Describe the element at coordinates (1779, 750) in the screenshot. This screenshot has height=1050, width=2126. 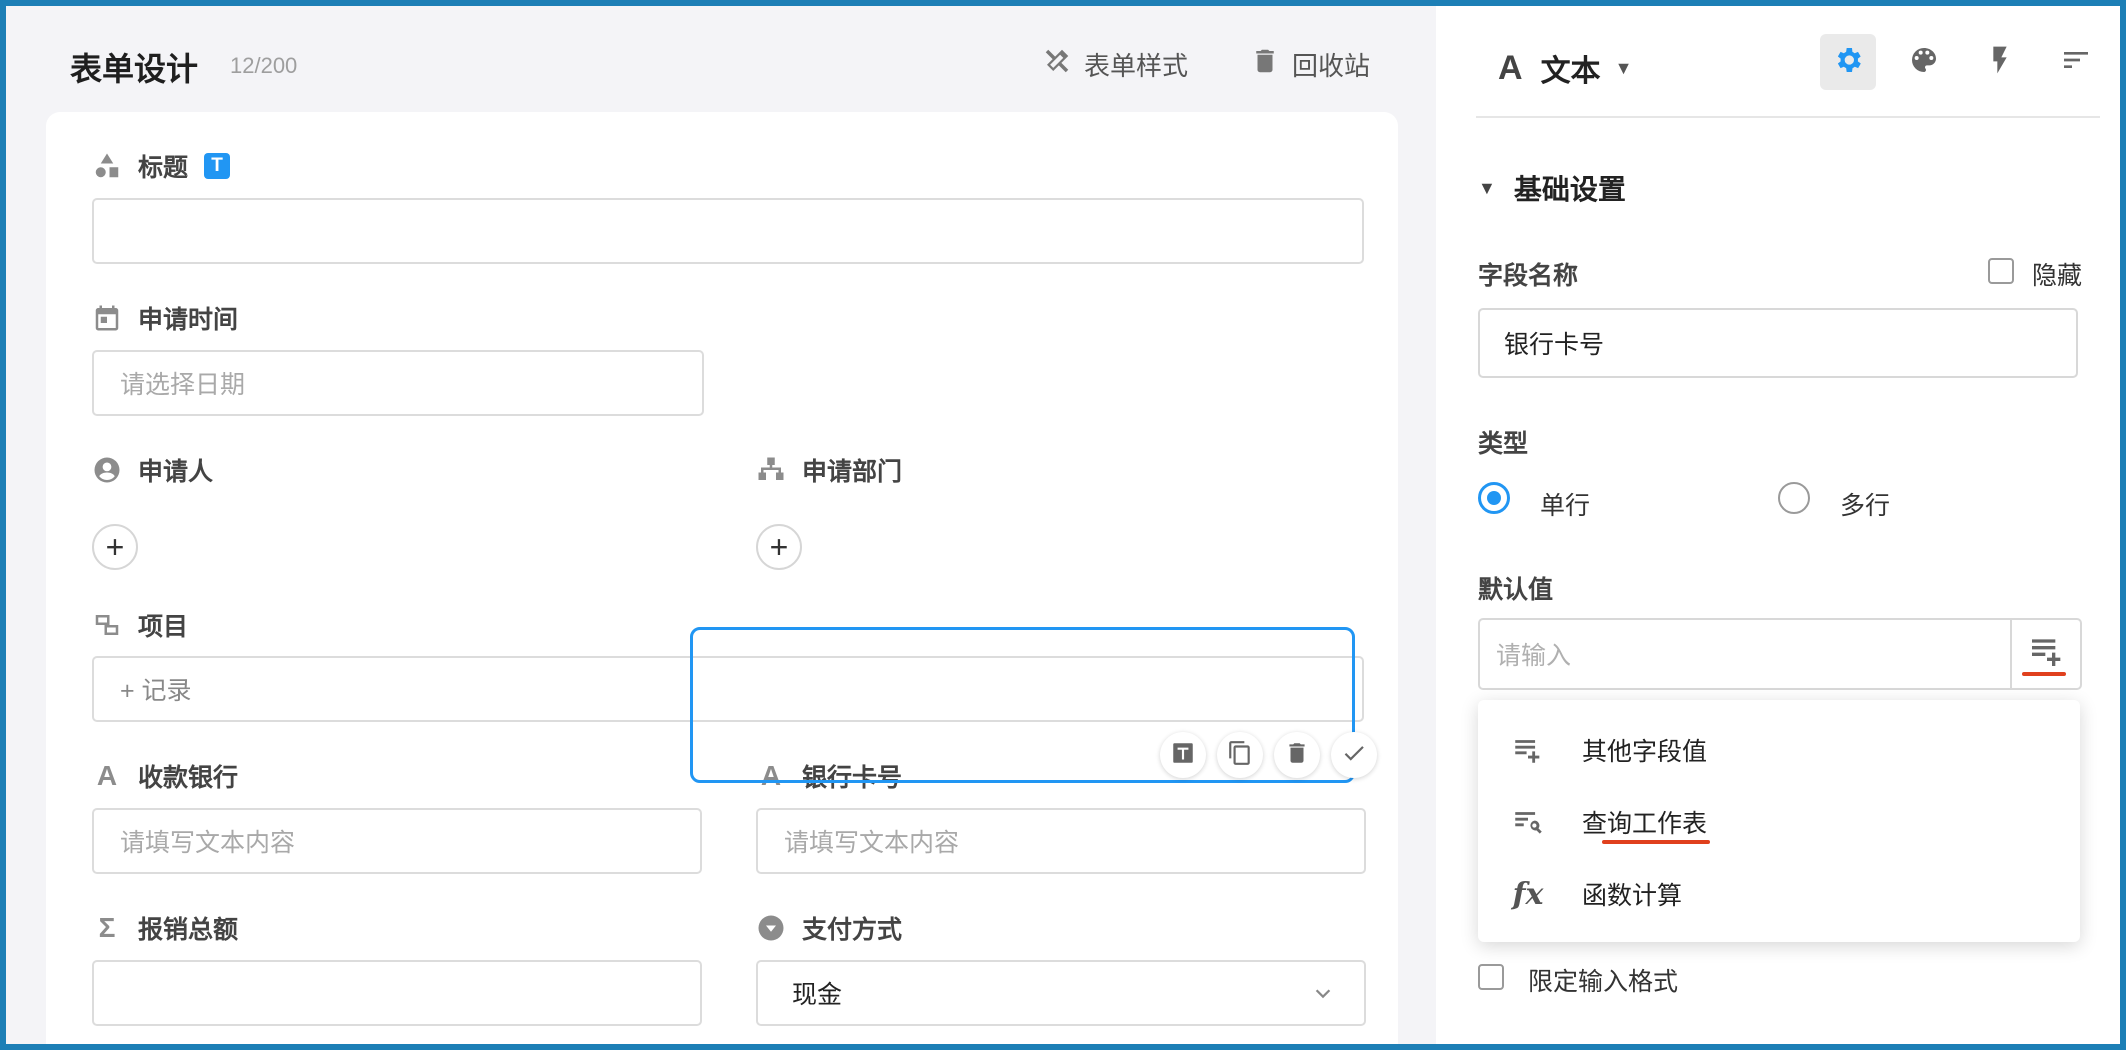
I see `menu-item-other-field: 其他字段值` at that location.